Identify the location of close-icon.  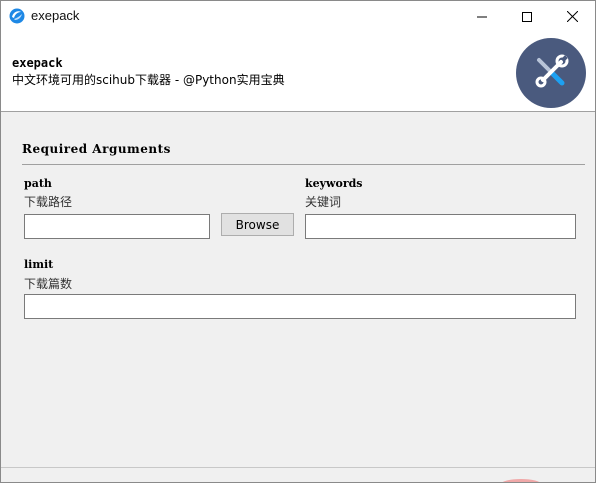
(572, 16).